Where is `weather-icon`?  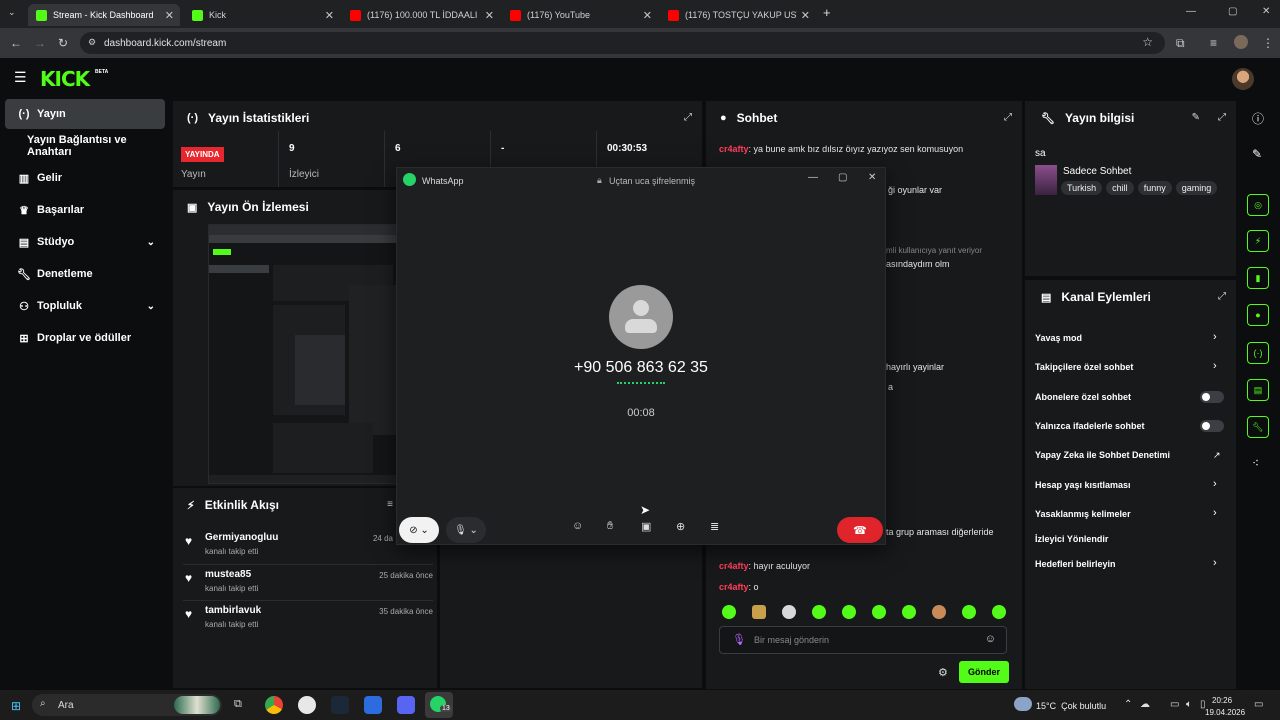
weather-icon is located at coordinates (1023, 704).